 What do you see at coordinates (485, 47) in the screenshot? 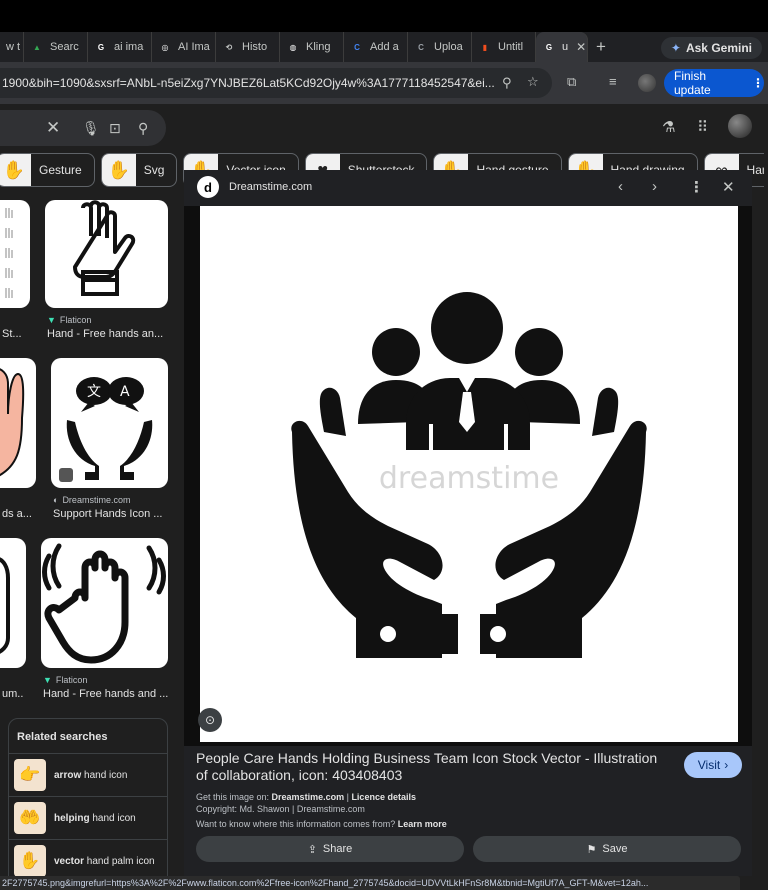
I see `tab-favicon-icon: ▮` at bounding box center [485, 47].